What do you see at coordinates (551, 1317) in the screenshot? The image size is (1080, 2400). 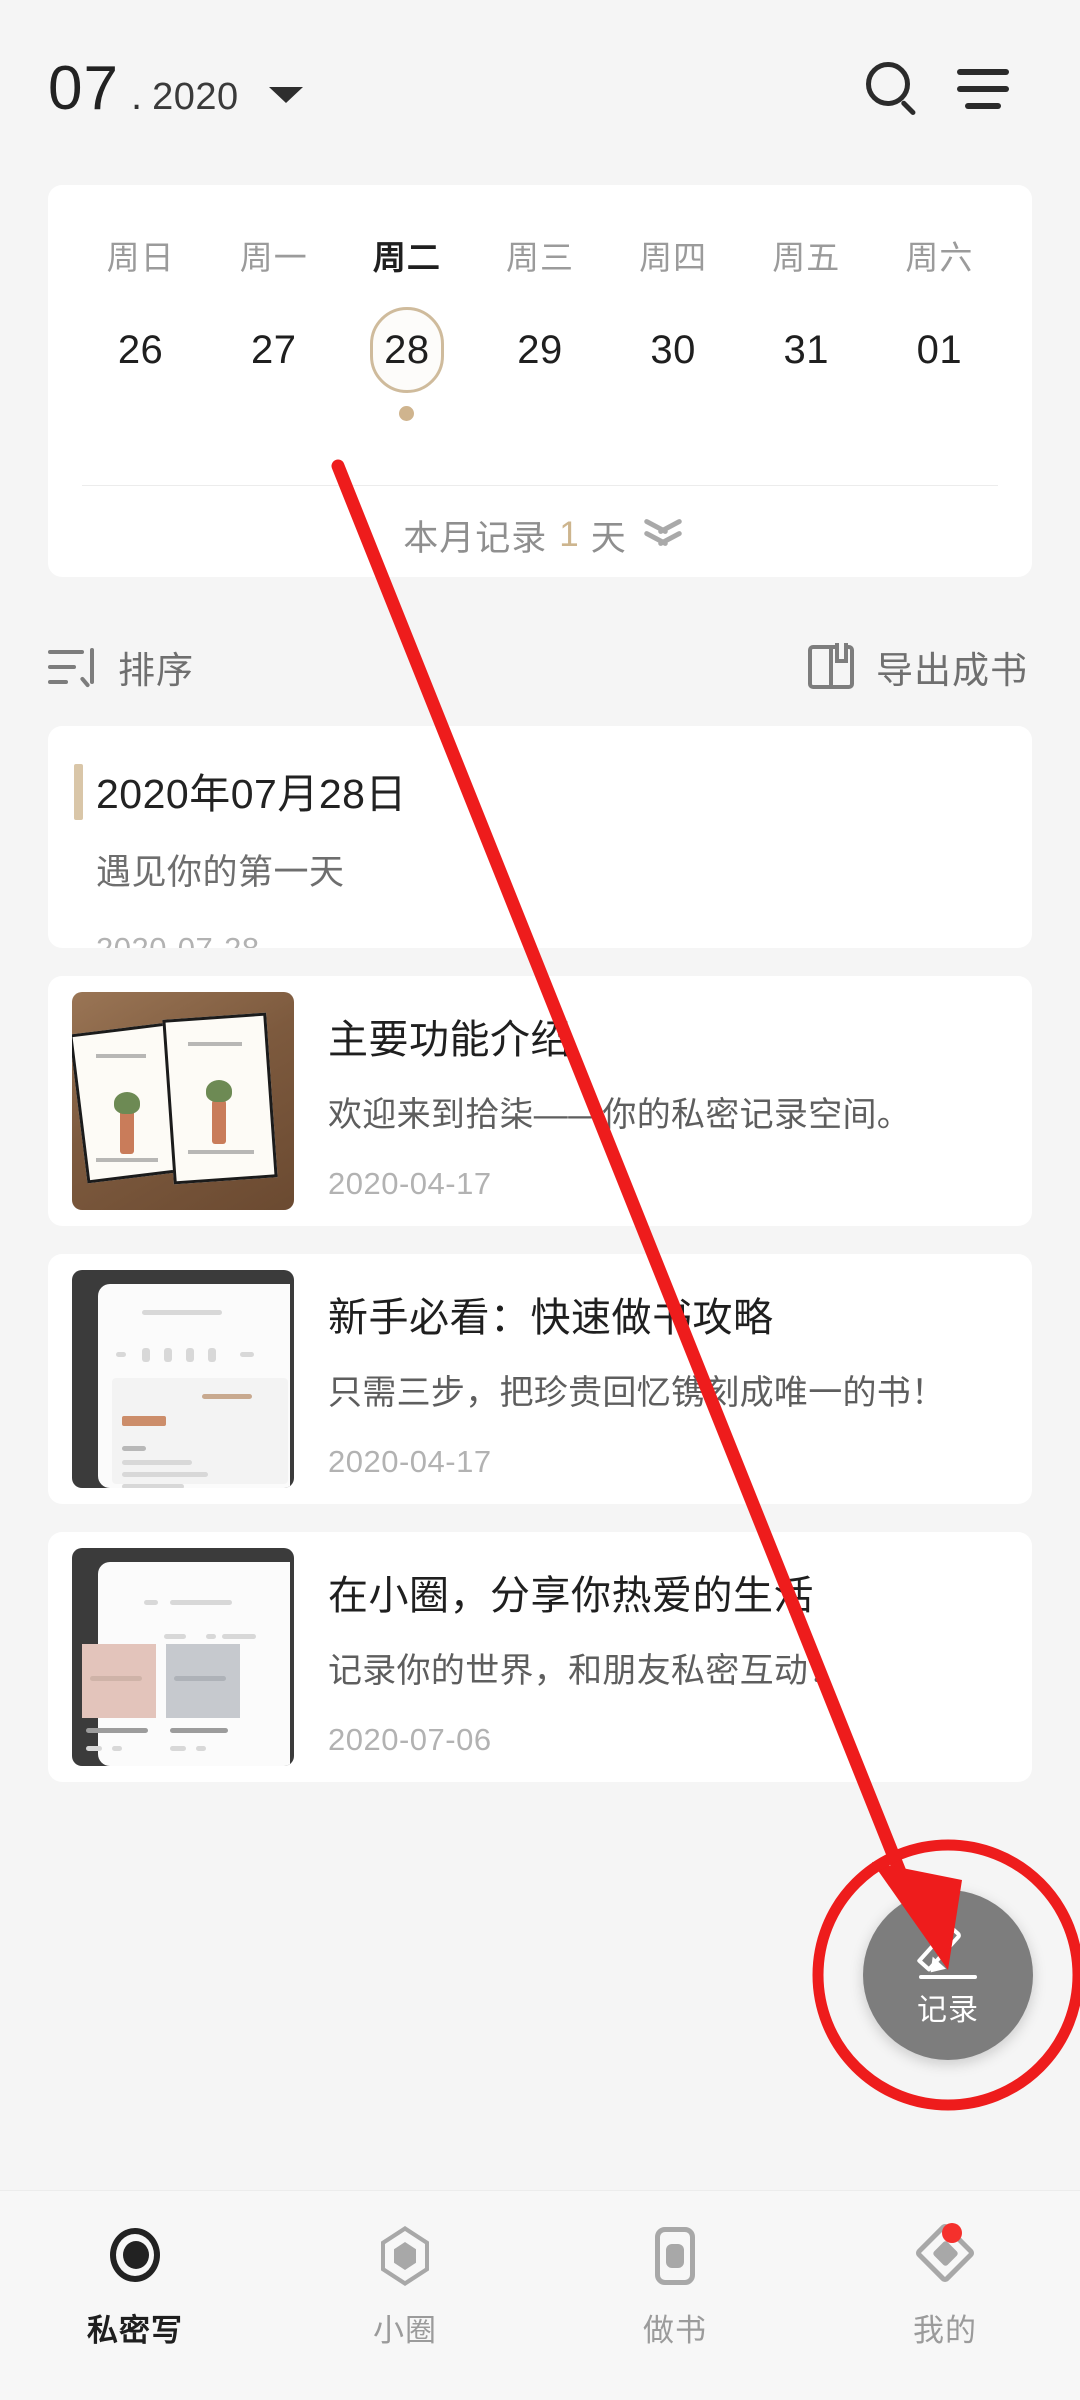 I see `entry-title: 新手必看：快速做书攻略` at bounding box center [551, 1317].